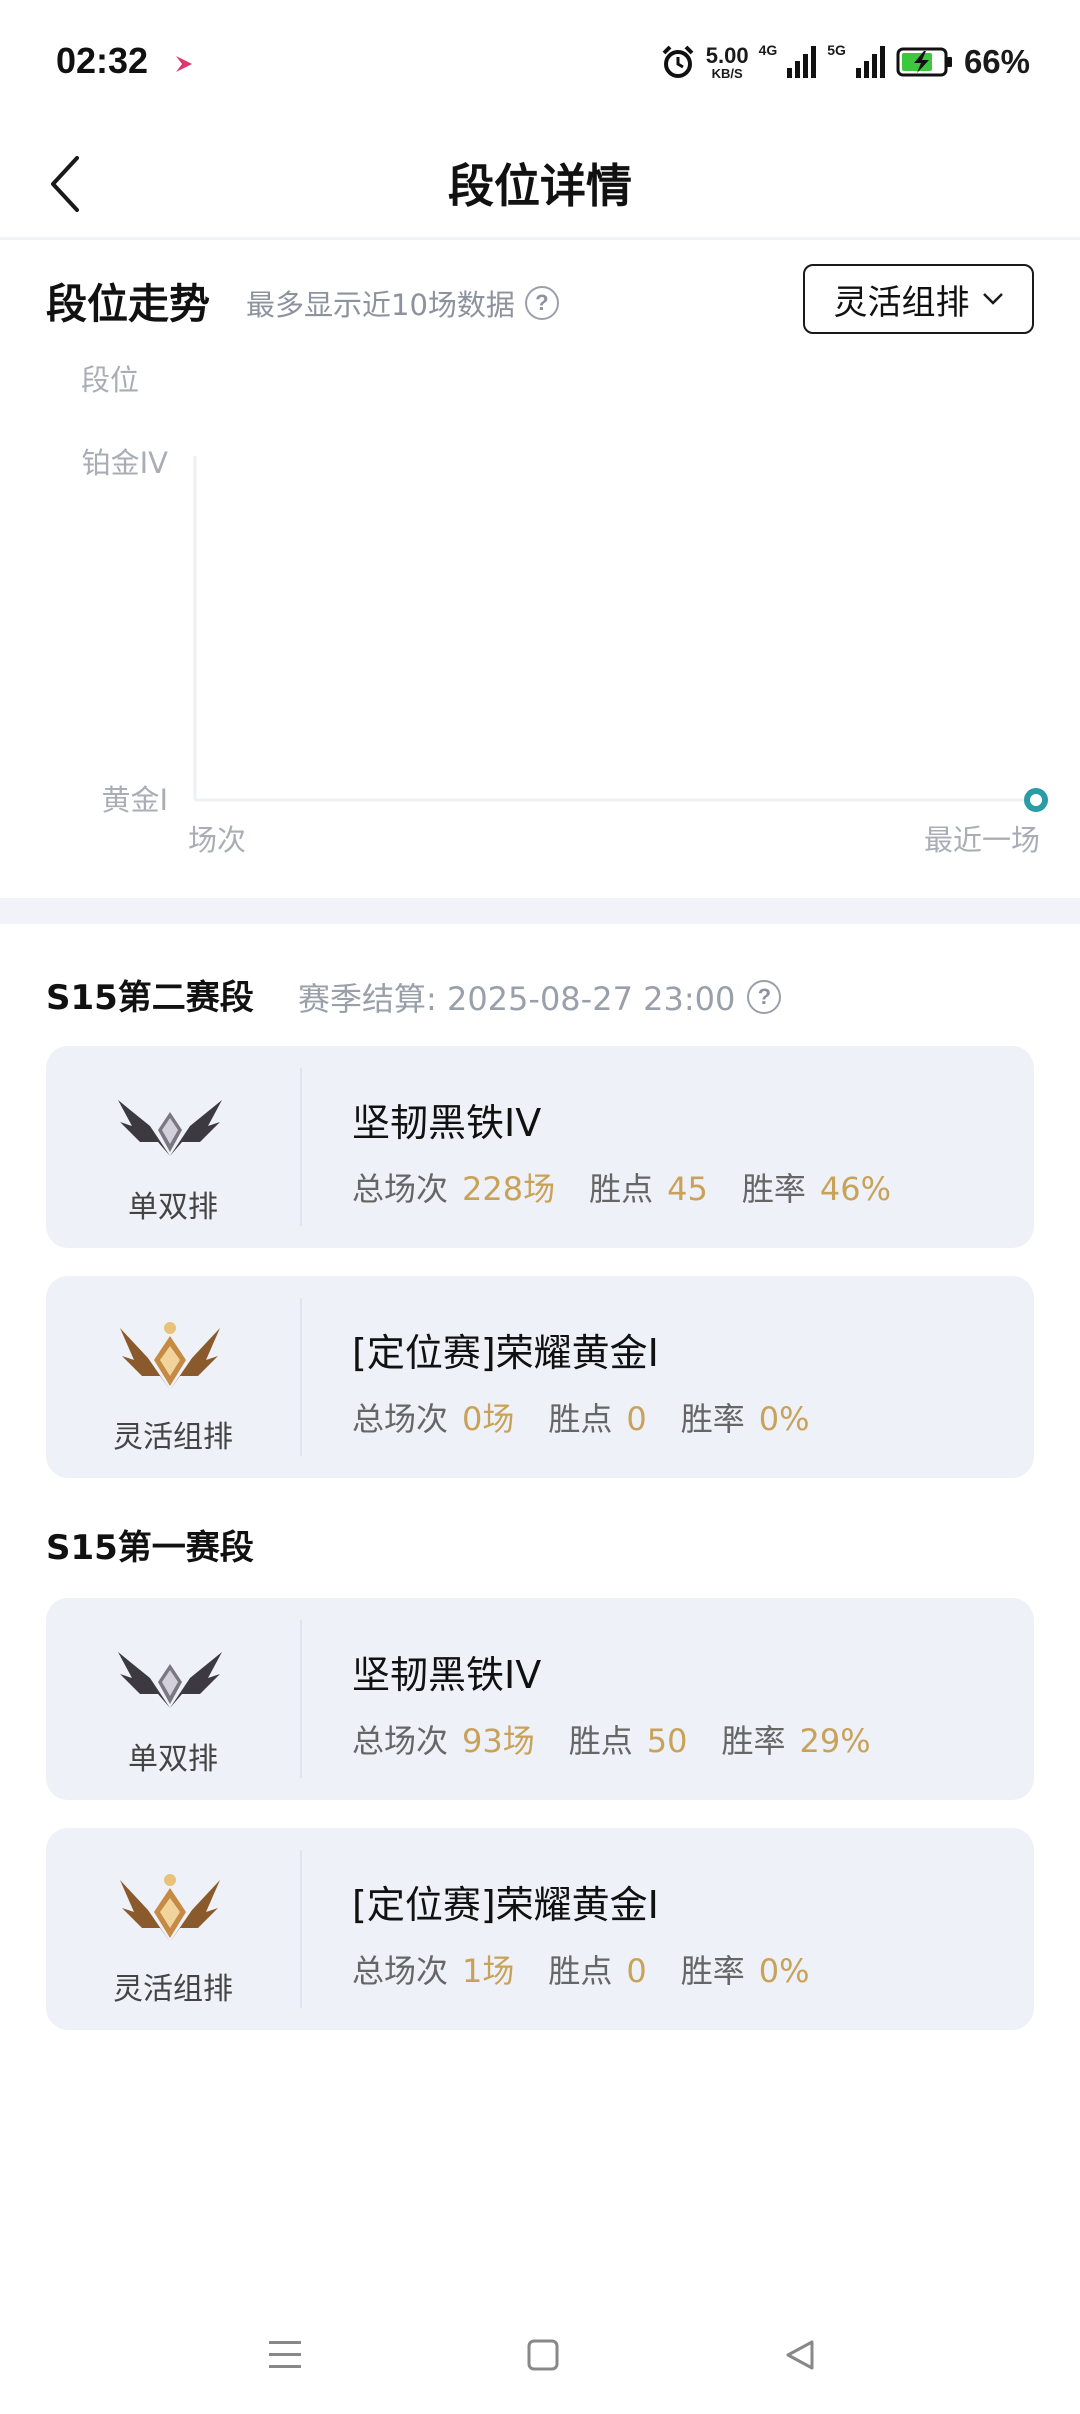 This screenshot has height=2414, width=1080. I want to click on season-settle-text: 赛季结算: 2025-08-27 23:00, so click(517, 999).